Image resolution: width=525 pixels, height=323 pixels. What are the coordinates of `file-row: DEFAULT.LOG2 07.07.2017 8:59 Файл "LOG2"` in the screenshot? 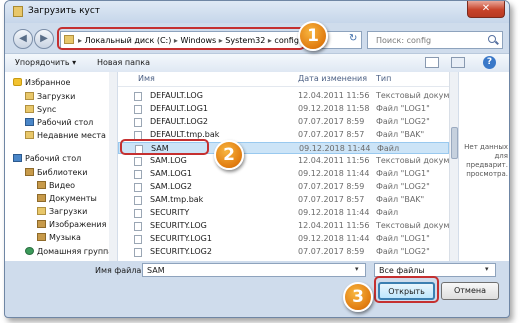 It's located at (283, 122).